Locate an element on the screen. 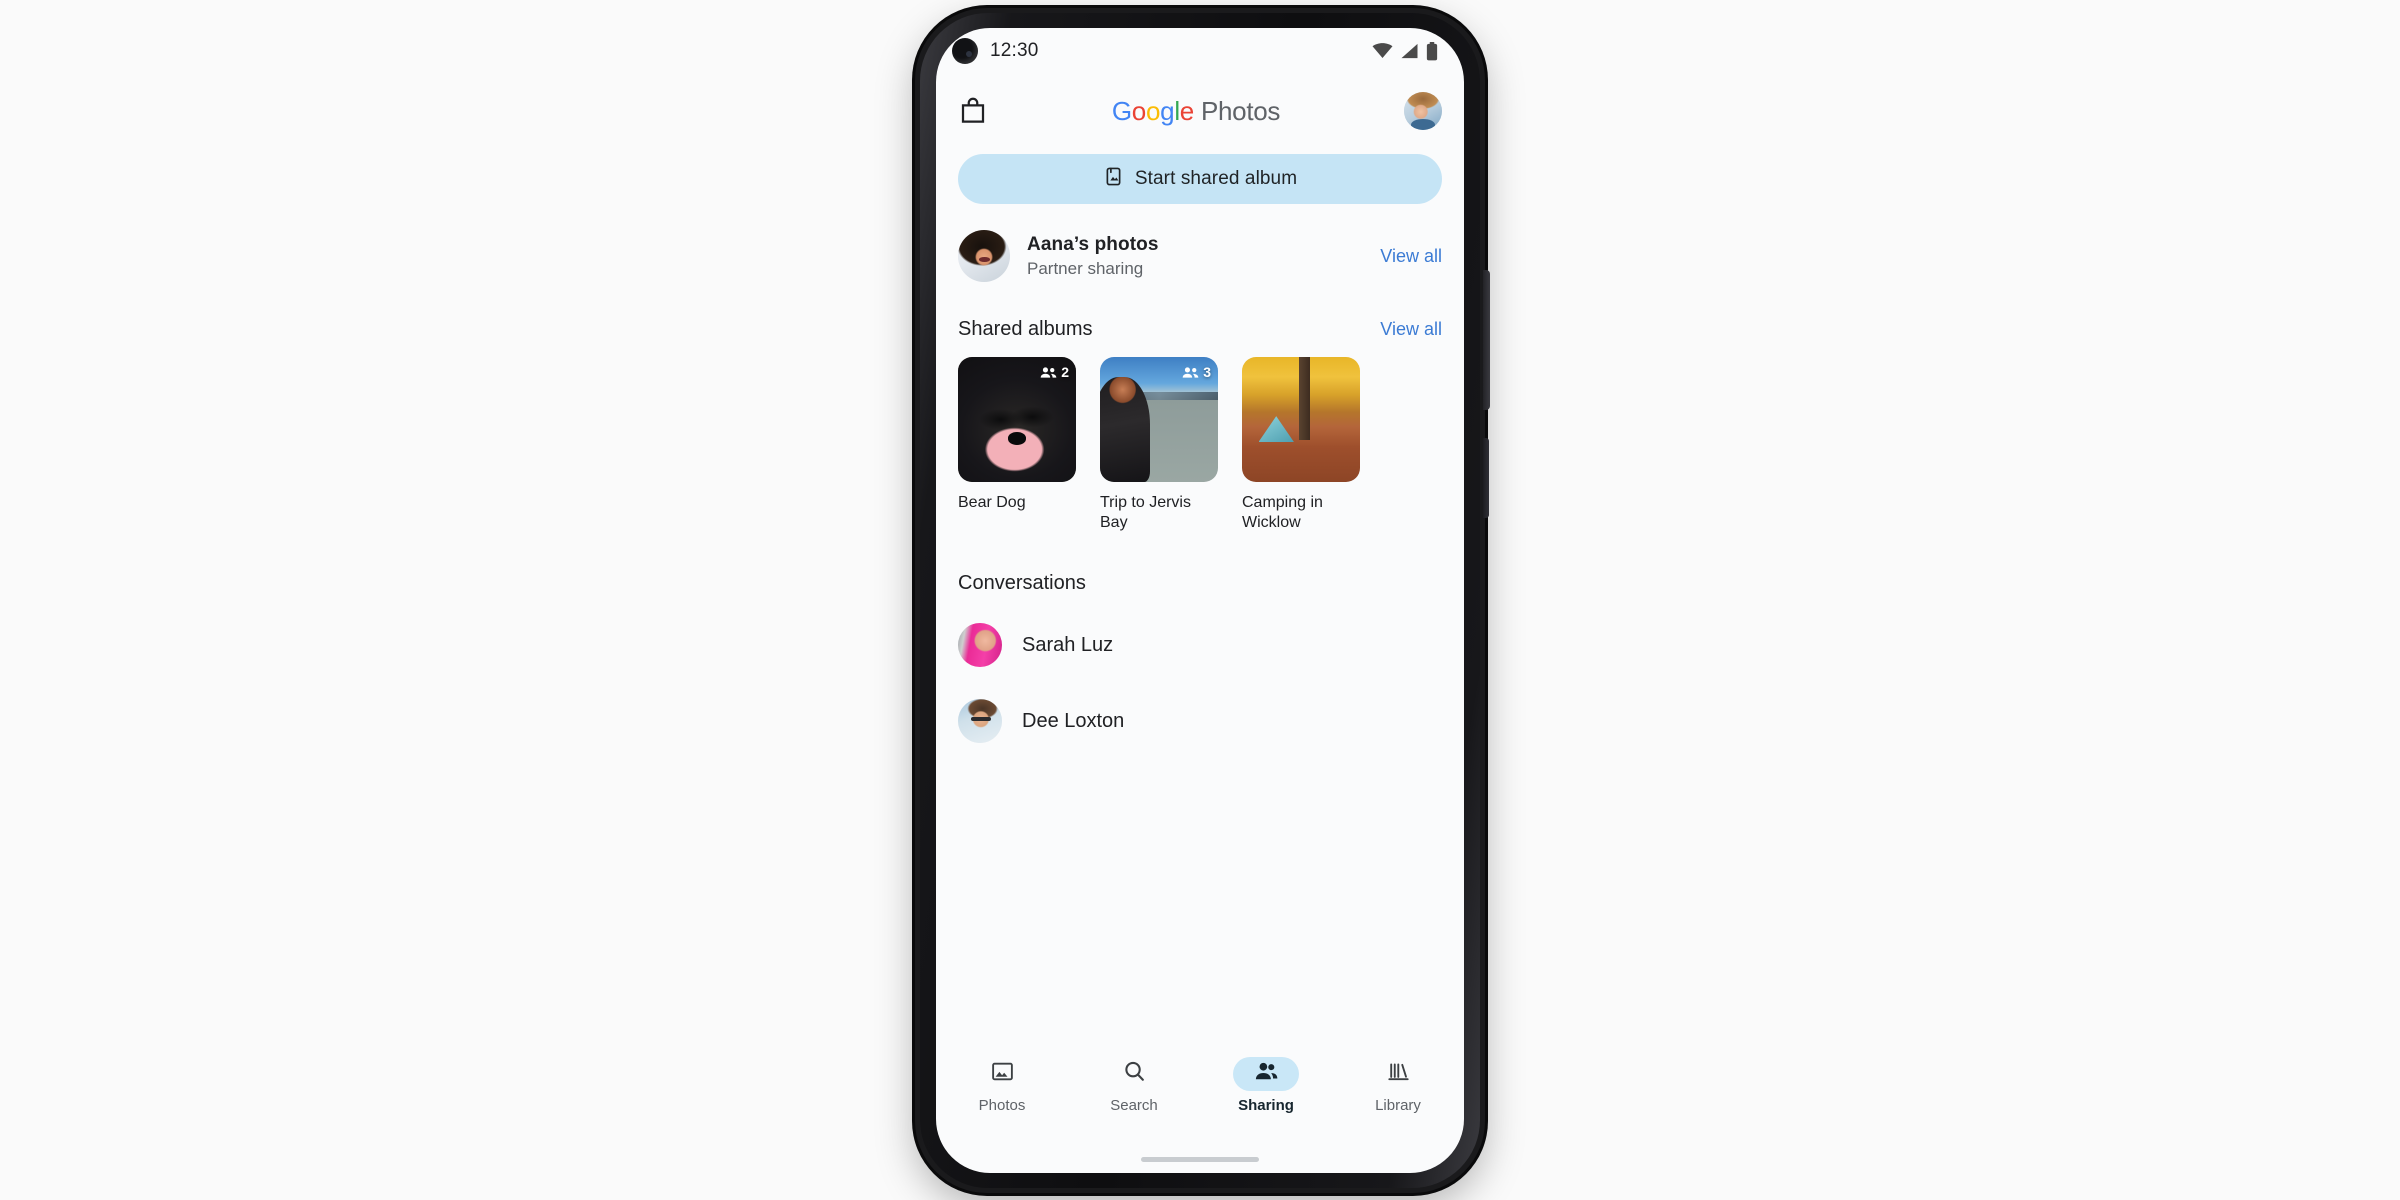  brand-letter-e: e is located at coordinates (1186, 110).